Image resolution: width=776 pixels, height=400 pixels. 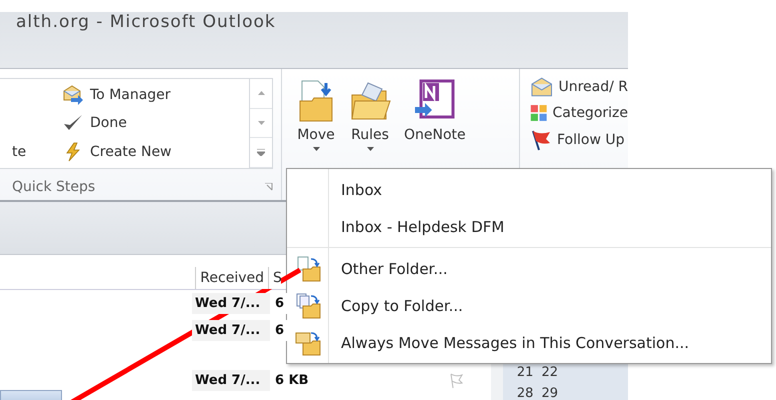 I want to click on window-title: alth.org - Microsoft Outlook, so click(x=146, y=22).